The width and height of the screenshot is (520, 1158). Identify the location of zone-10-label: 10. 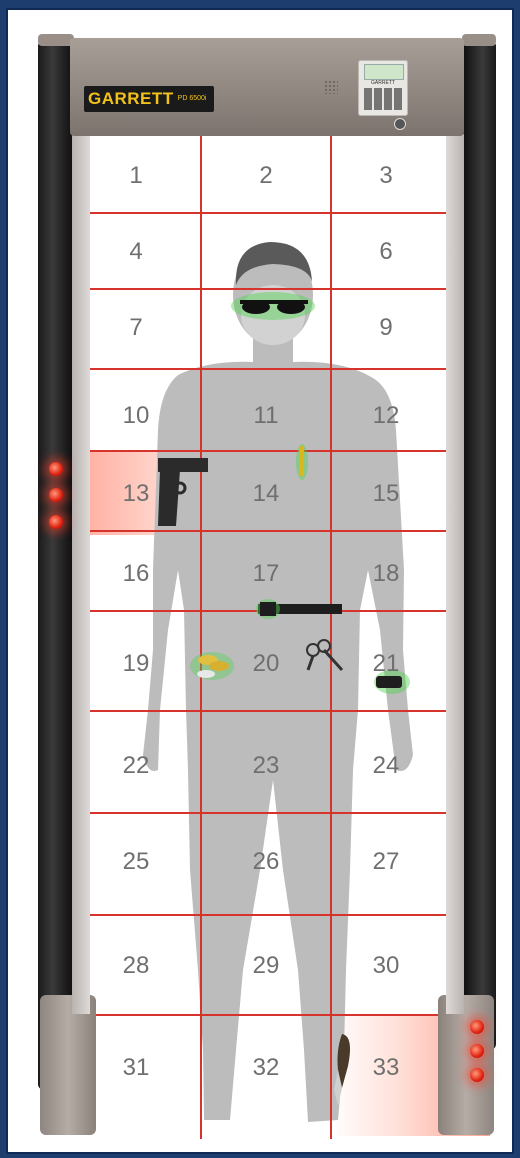
(136, 415).